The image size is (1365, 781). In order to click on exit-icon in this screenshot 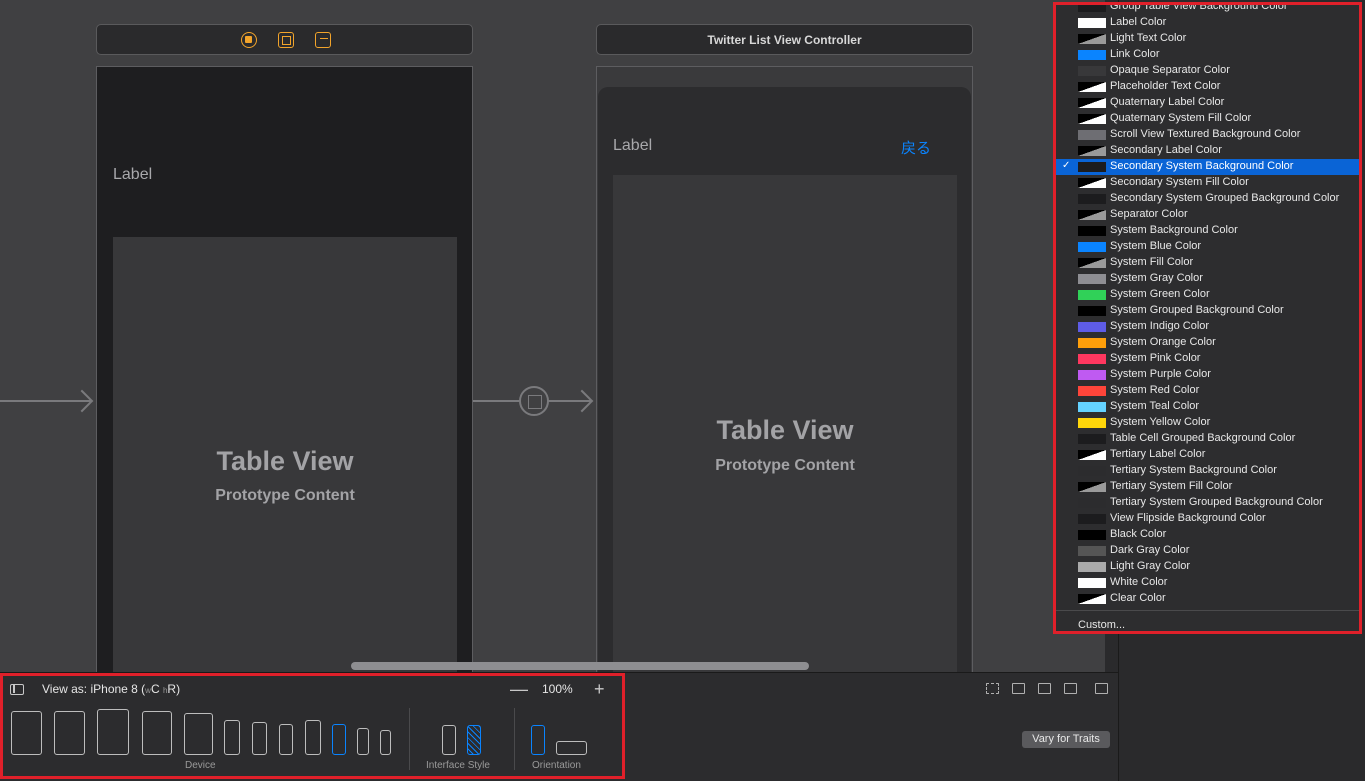, I will do `click(323, 40)`.